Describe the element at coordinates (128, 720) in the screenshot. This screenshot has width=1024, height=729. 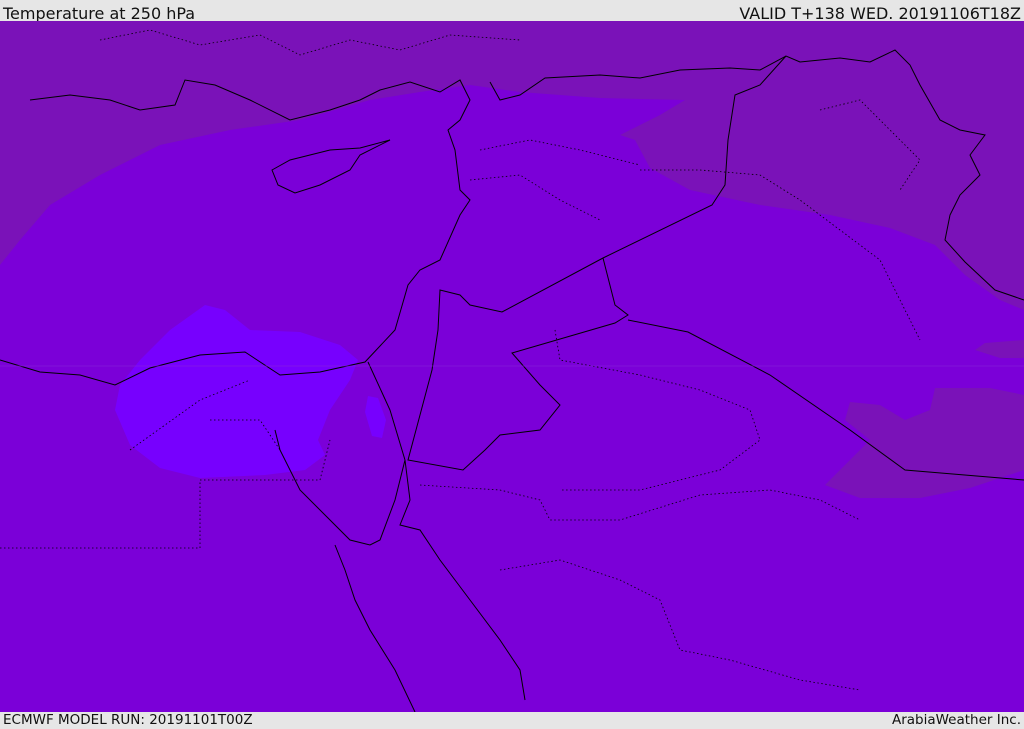
I see `model-run: ECMWF MODEL RUN: 20191101T00Z` at that location.